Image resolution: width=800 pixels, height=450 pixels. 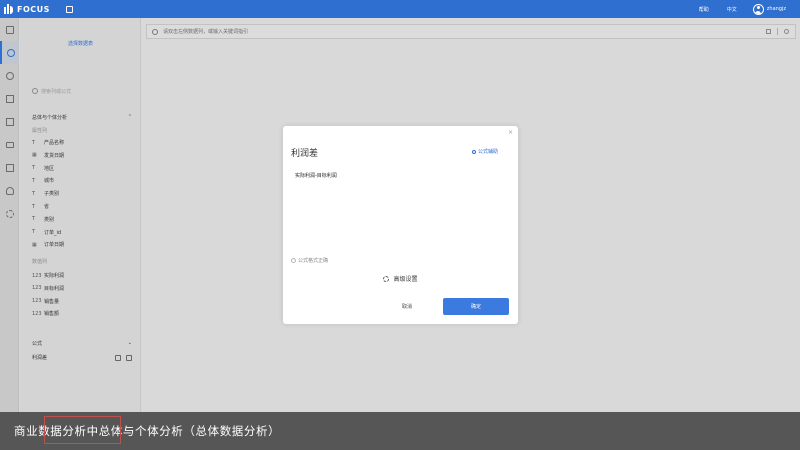 I want to click on close-icon: ×, so click(x=510, y=132).